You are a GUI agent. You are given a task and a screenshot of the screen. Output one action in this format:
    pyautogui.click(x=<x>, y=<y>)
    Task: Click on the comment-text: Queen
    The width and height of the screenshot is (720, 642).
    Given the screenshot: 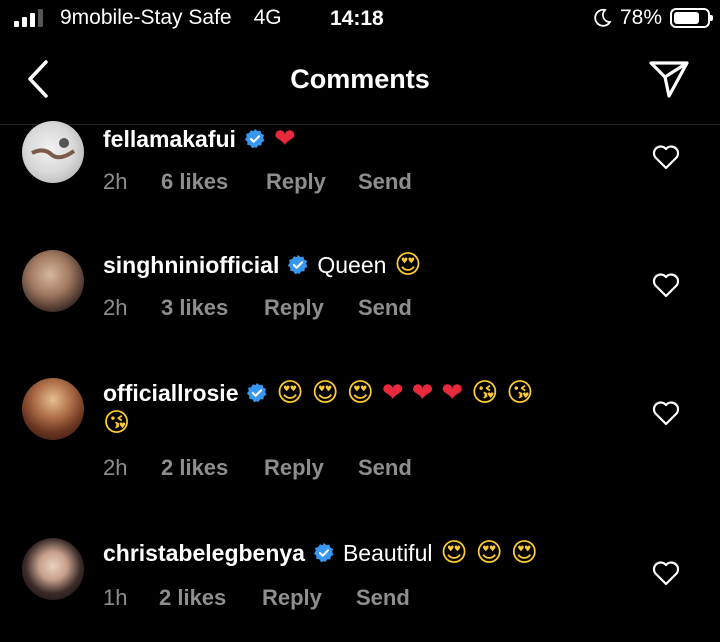 What is the action you would take?
    pyautogui.click(x=352, y=264)
    